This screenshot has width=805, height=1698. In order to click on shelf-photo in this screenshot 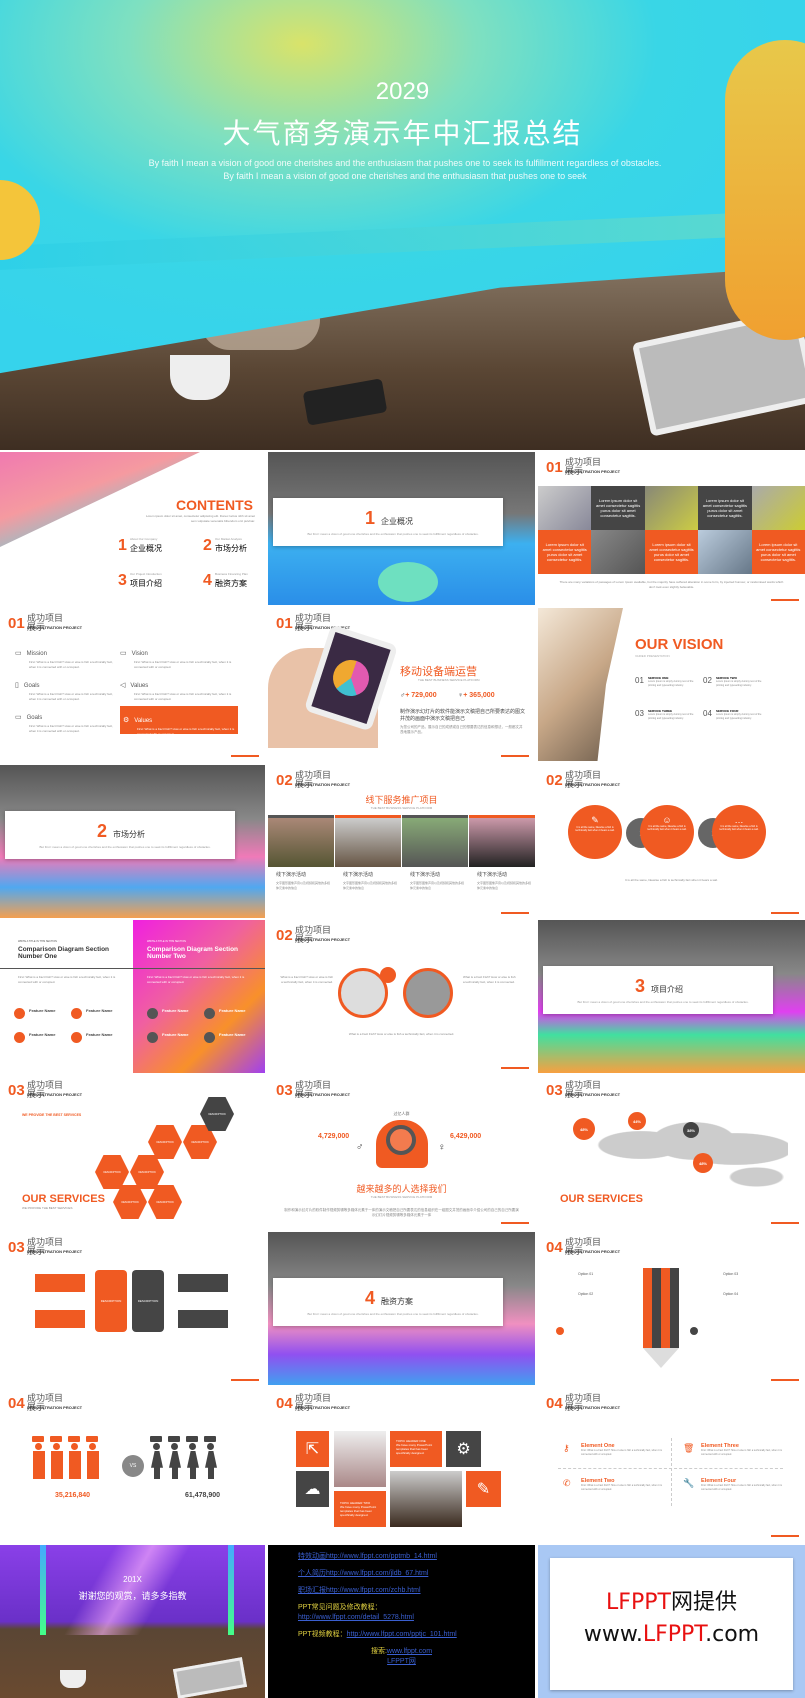, I will do `click(360, 1459)`.